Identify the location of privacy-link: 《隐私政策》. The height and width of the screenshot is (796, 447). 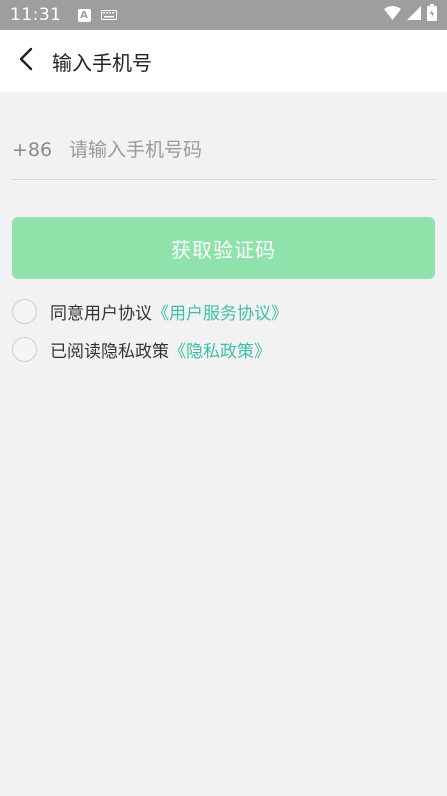
(220, 349).